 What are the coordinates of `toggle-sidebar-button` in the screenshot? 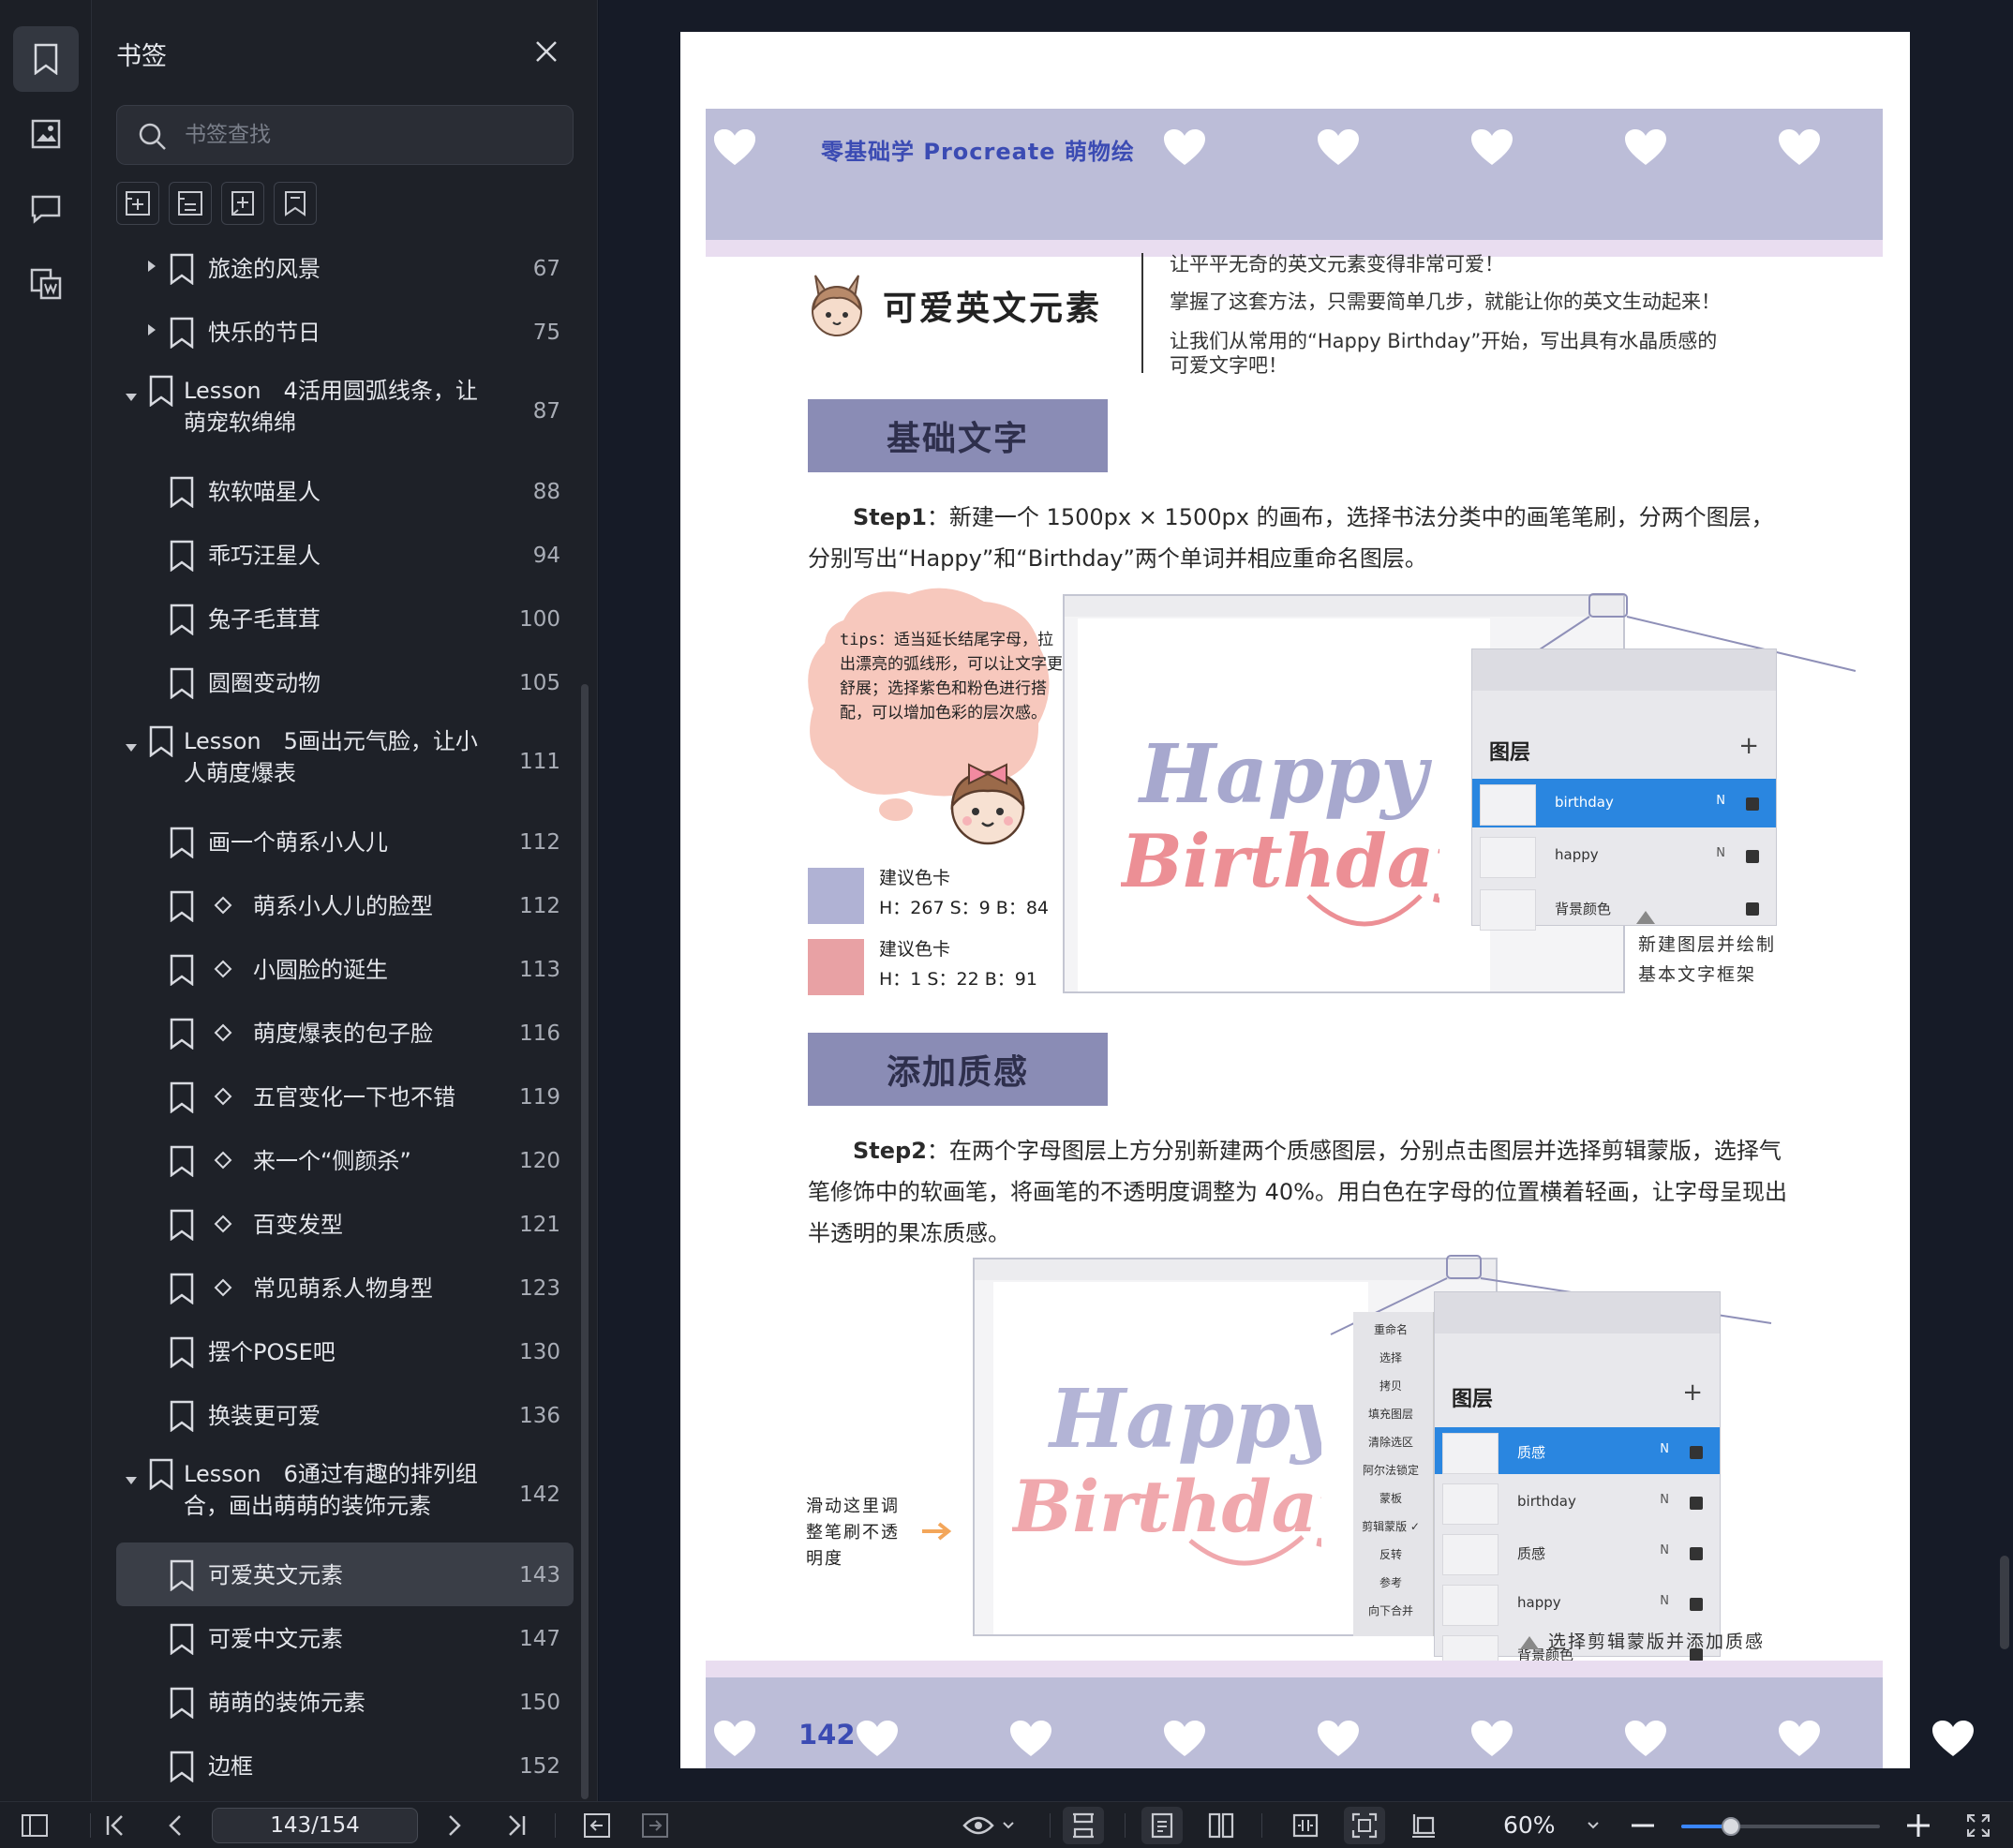 It's located at (35, 1825).